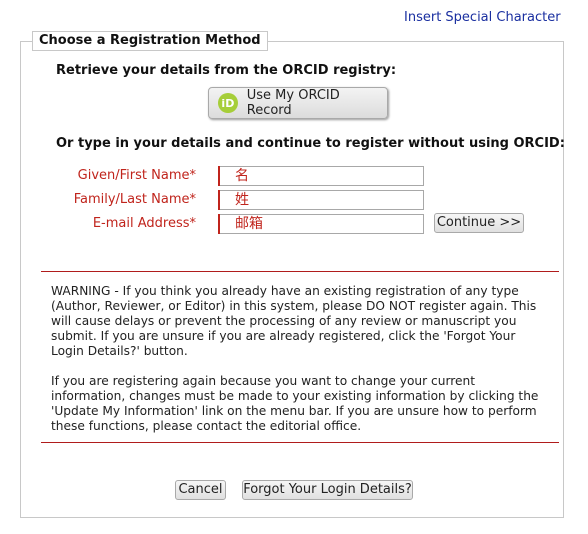 This screenshot has height=534, width=588. What do you see at coordinates (321, 224) in the screenshot?
I see `email-field: 邮箱` at bounding box center [321, 224].